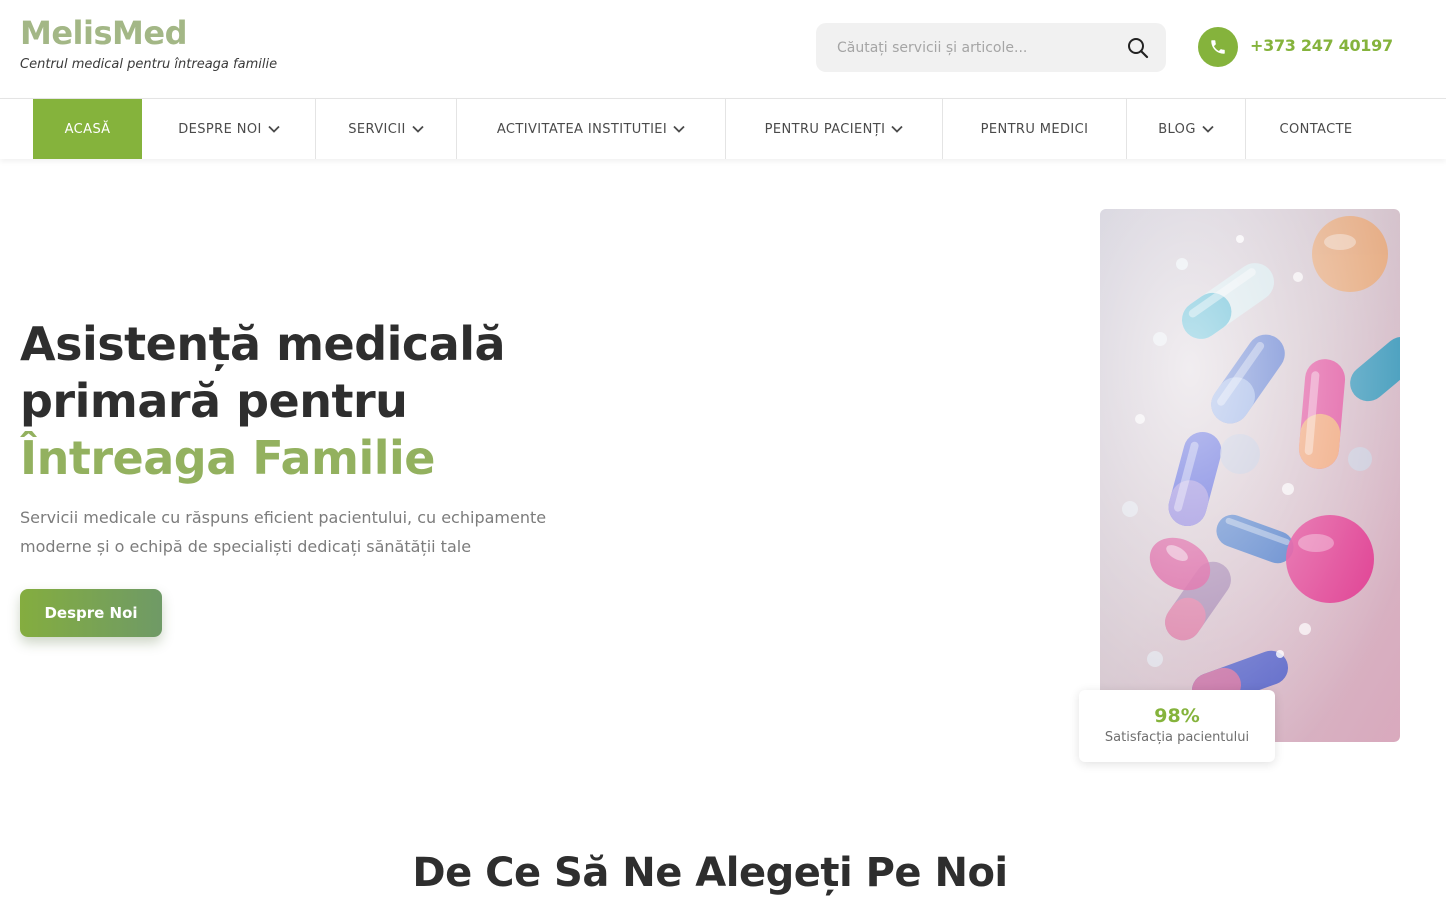 Image resolution: width=1446 pixels, height=912 pixels. What do you see at coordinates (220, 129) in the screenshot?
I see `nav-item-label: DESPRE NOI` at bounding box center [220, 129].